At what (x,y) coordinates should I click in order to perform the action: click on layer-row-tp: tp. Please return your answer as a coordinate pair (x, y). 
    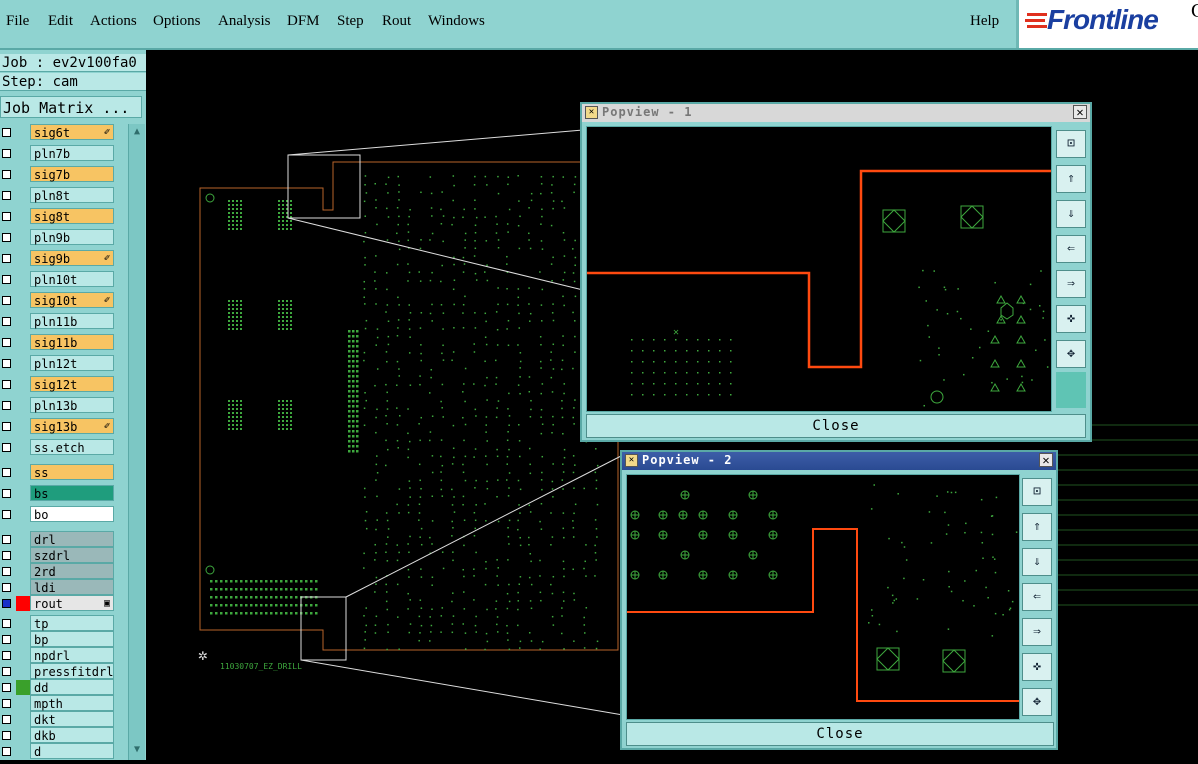
    Looking at the image, I should click on (58, 623).